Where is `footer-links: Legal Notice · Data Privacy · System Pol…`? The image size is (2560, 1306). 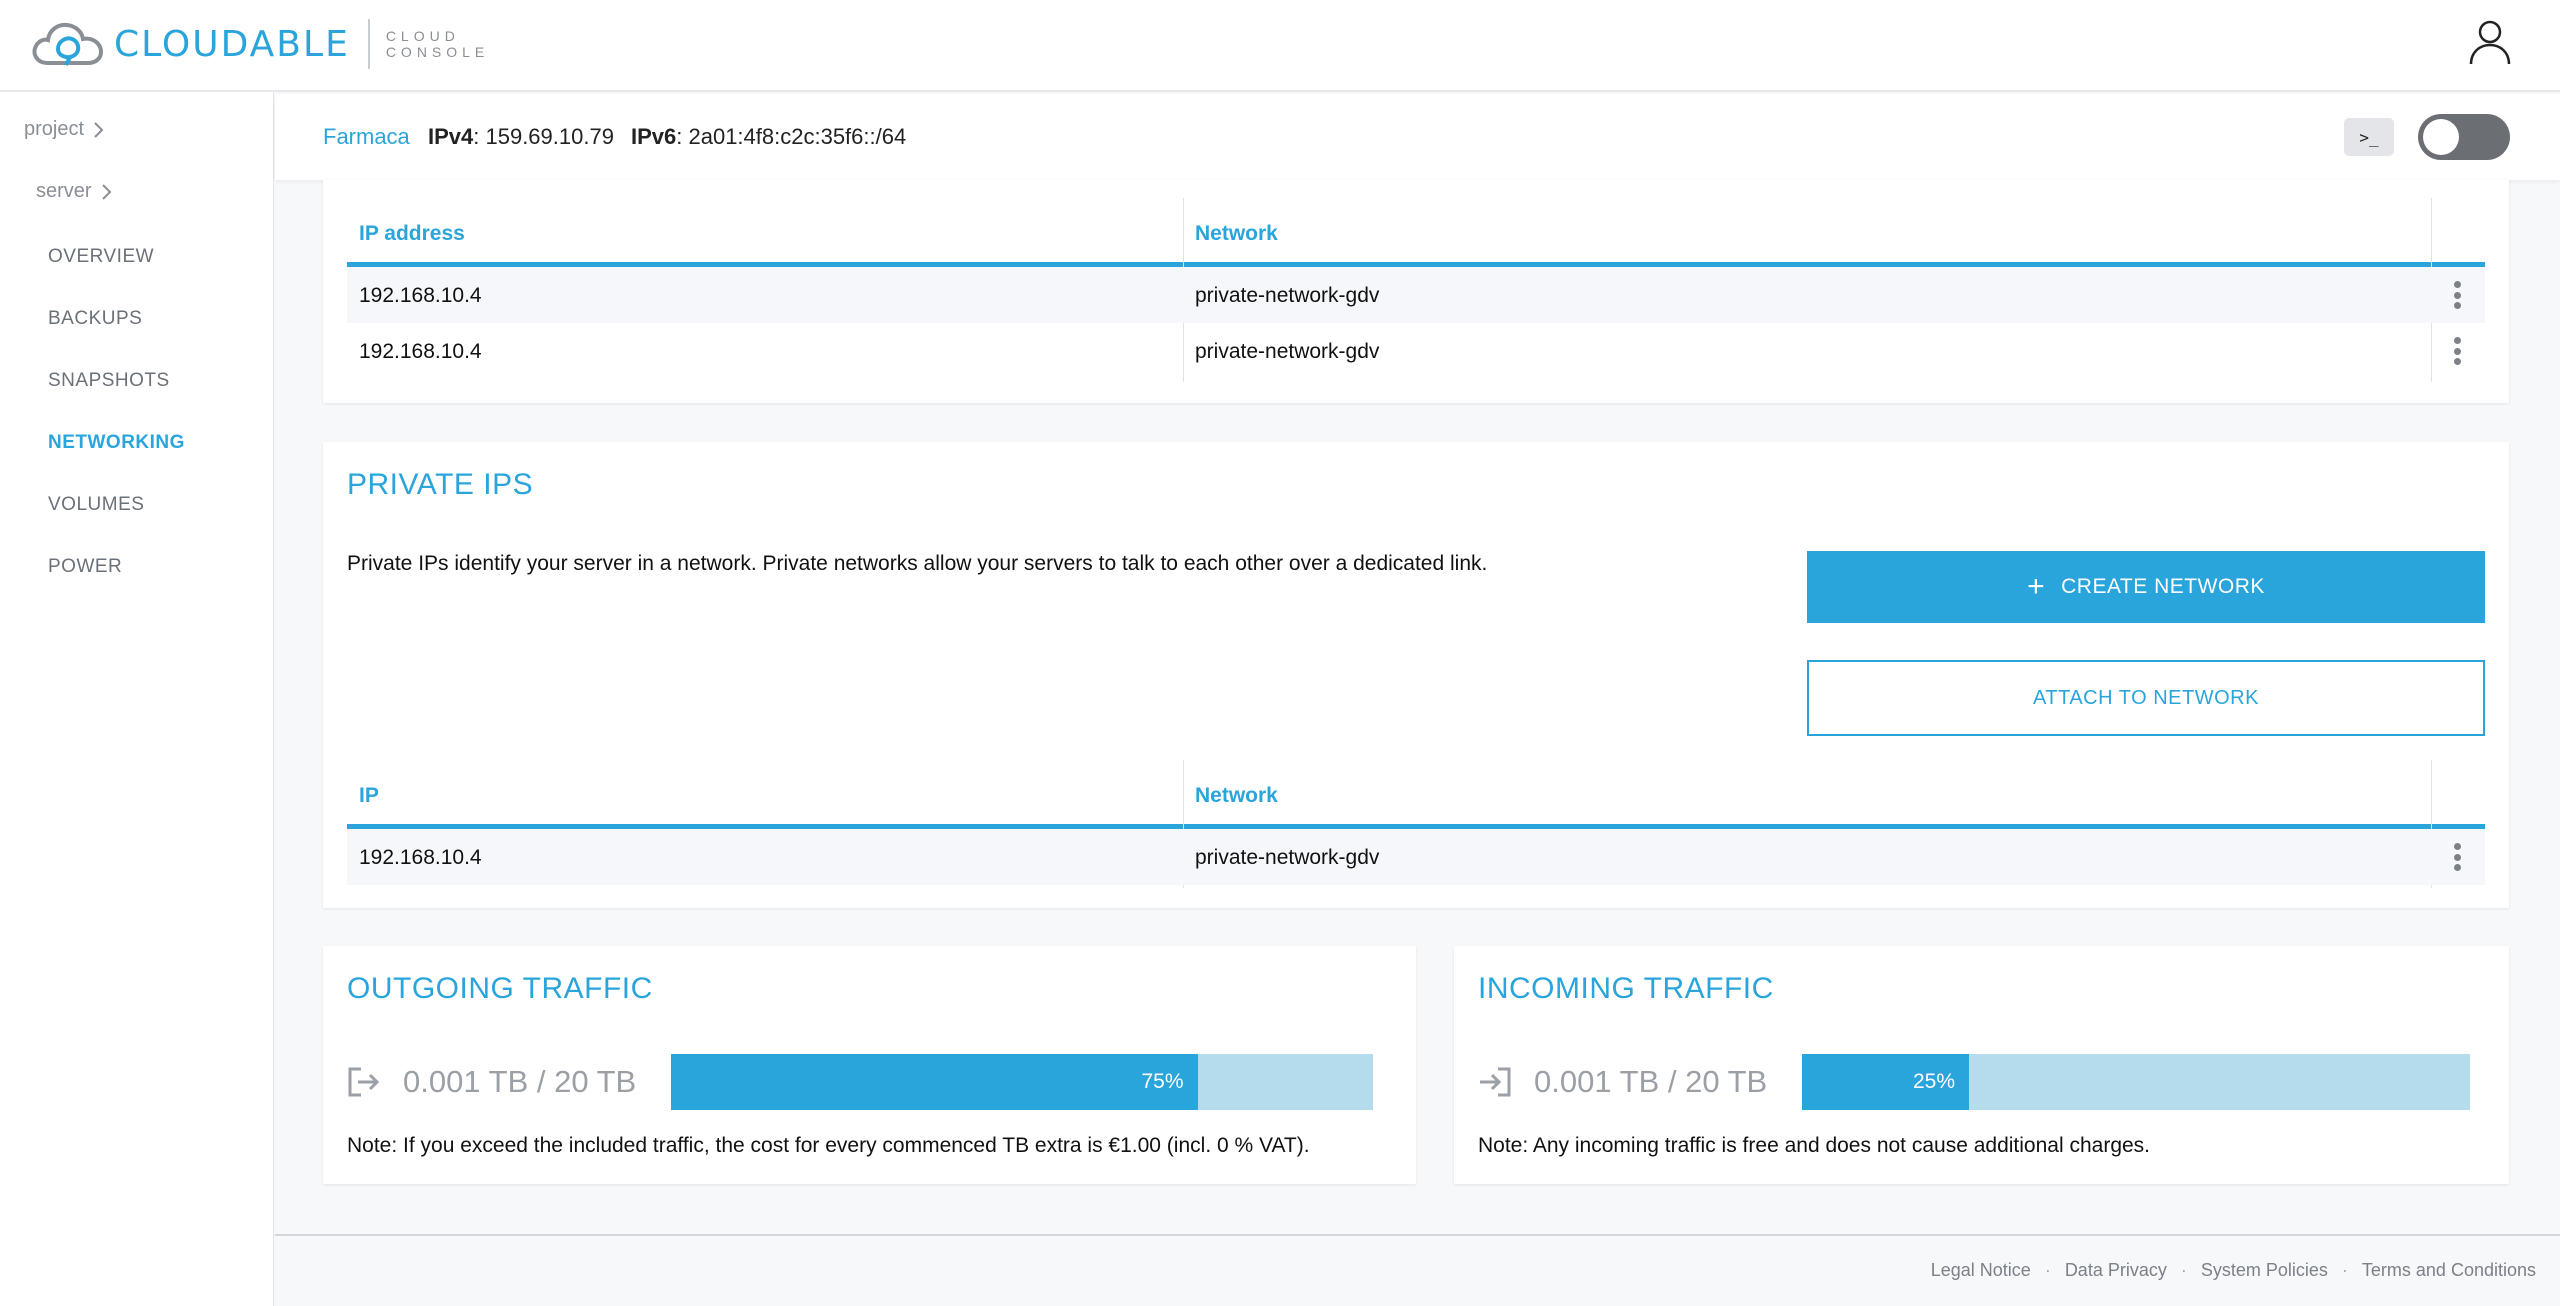
footer-links: Legal Notice · Data Privacy · System Pol… is located at coordinates (2233, 1270).